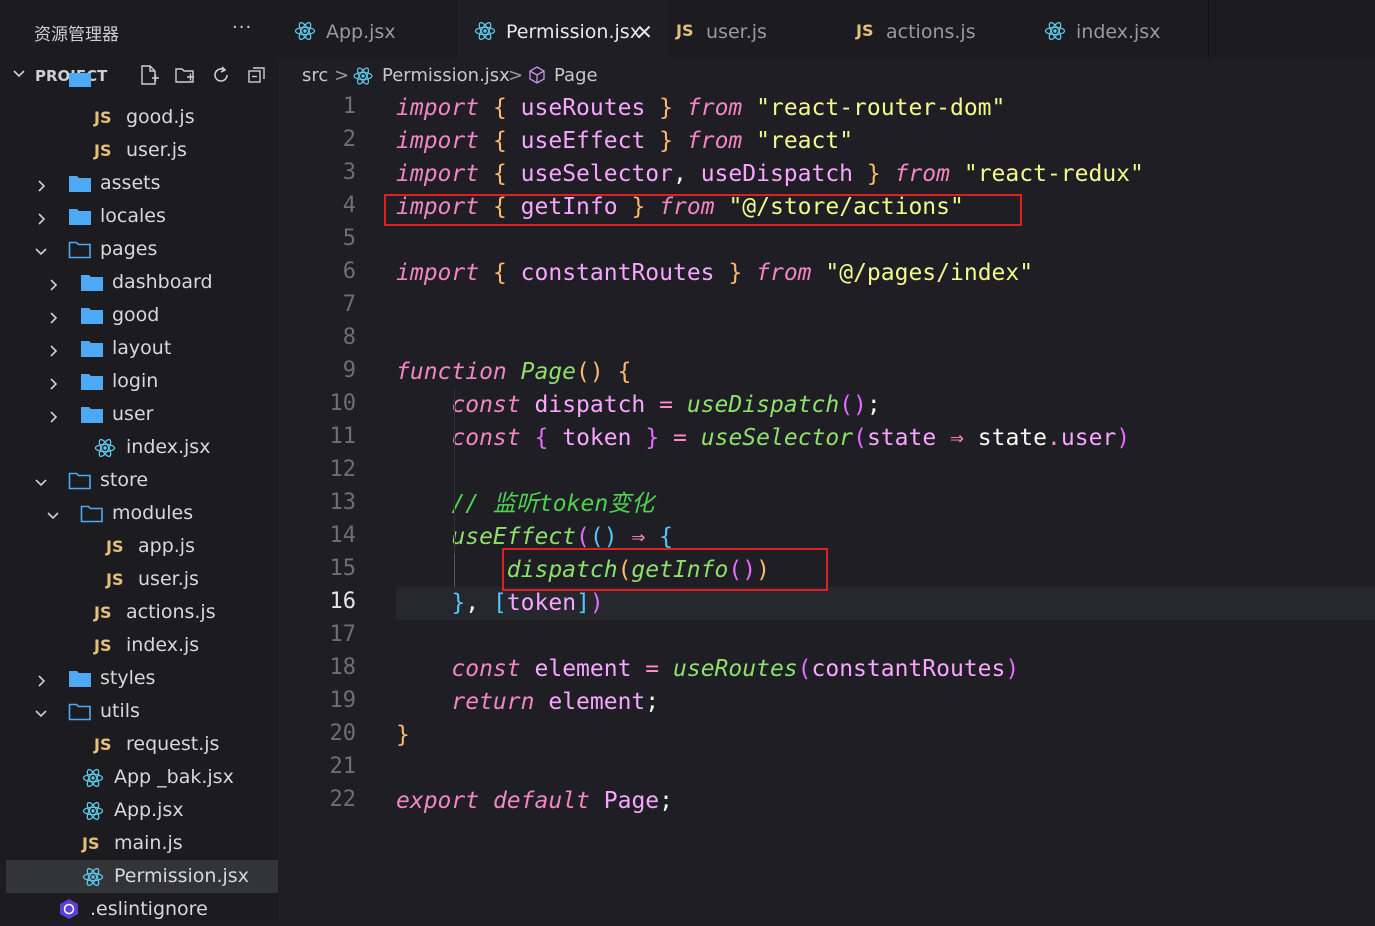 The height and width of the screenshot is (926, 1375). What do you see at coordinates (446, 75) in the screenshot?
I see `breadcrumb-file: Permission.jsx` at bounding box center [446, 75].